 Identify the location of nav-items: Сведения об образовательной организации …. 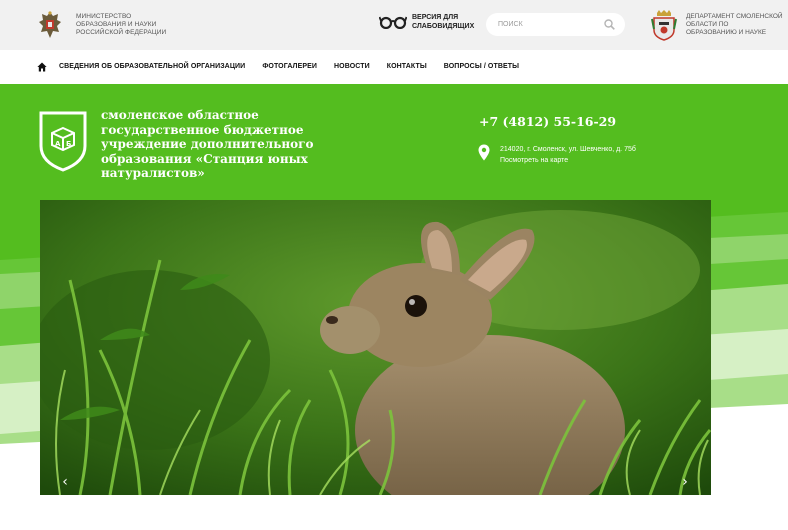
(297, 66).